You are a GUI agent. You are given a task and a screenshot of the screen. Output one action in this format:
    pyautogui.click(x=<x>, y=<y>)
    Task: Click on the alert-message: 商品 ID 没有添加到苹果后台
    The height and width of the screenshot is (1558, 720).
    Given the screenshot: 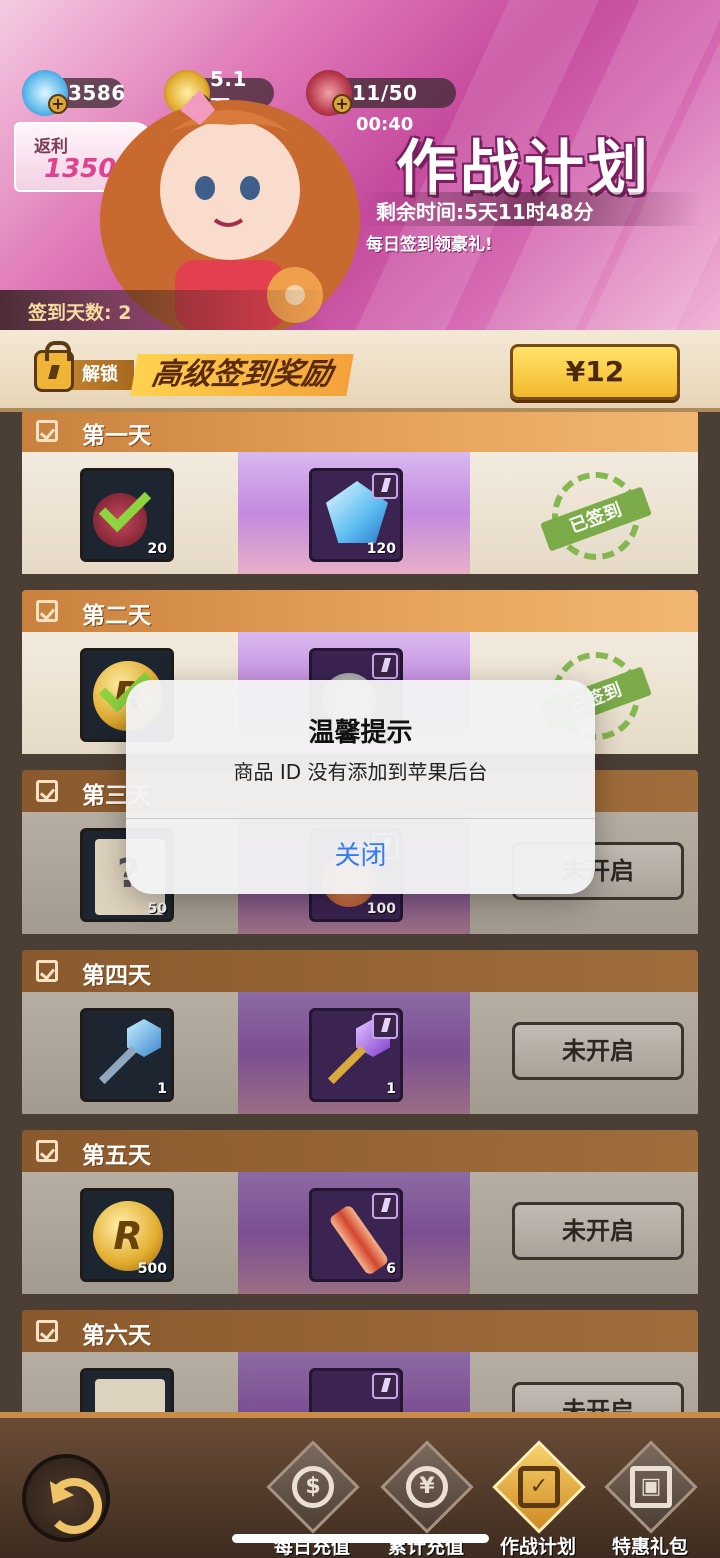 What is the action you would take?
    pyautogui.click(x=360, y=772)
    